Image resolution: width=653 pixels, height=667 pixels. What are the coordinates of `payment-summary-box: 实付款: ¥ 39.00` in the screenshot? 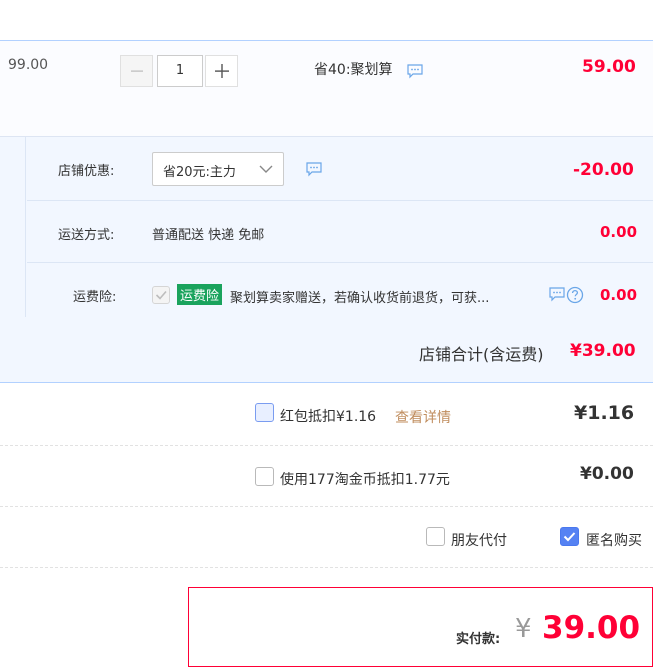 It's located at (420, 627).